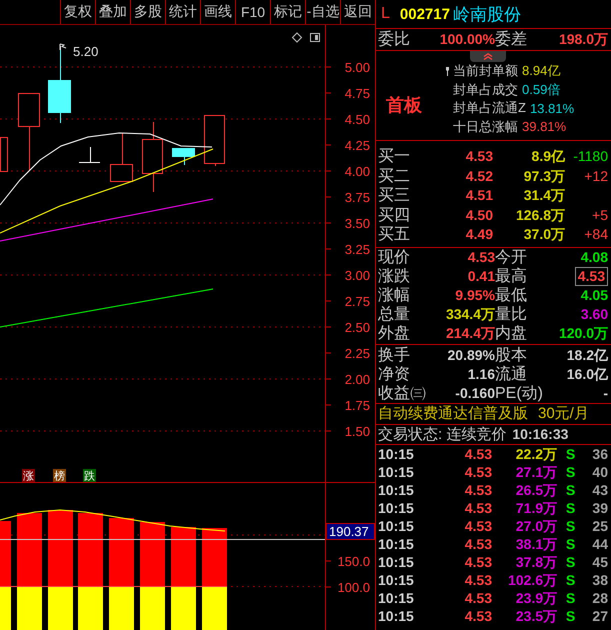  Describe the element at coordinates (599, 215) in the screenshot. I see `bid-change: +5` at that location.